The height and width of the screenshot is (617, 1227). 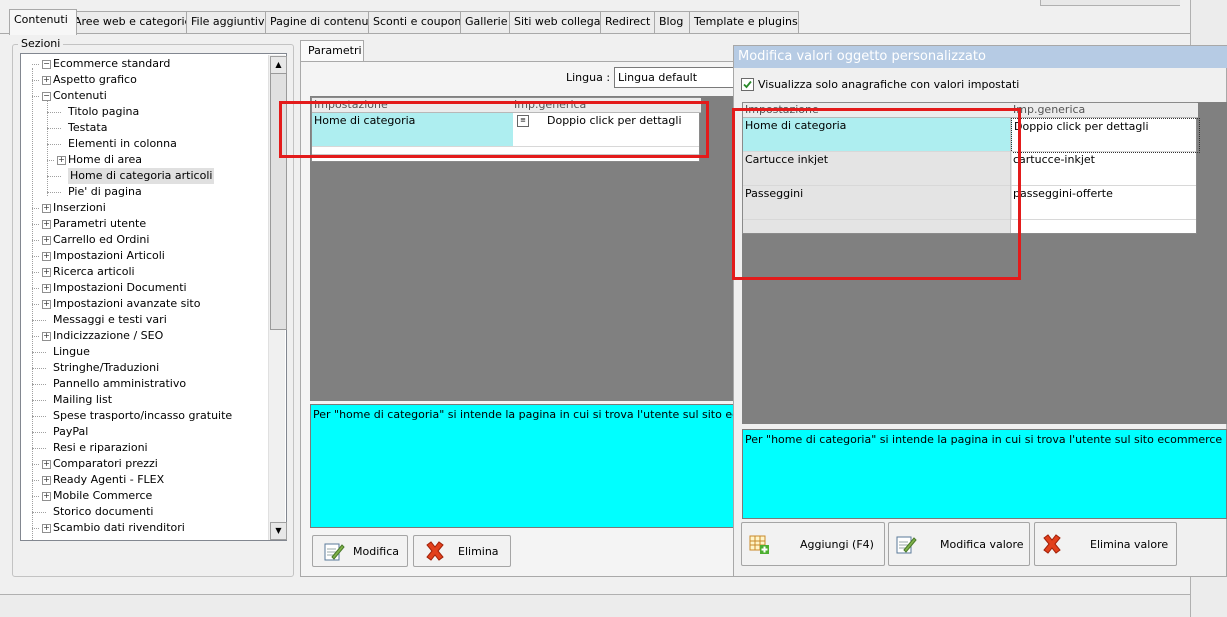 I want to click on tab-label: Gallerie, so click(x=486, y=21).